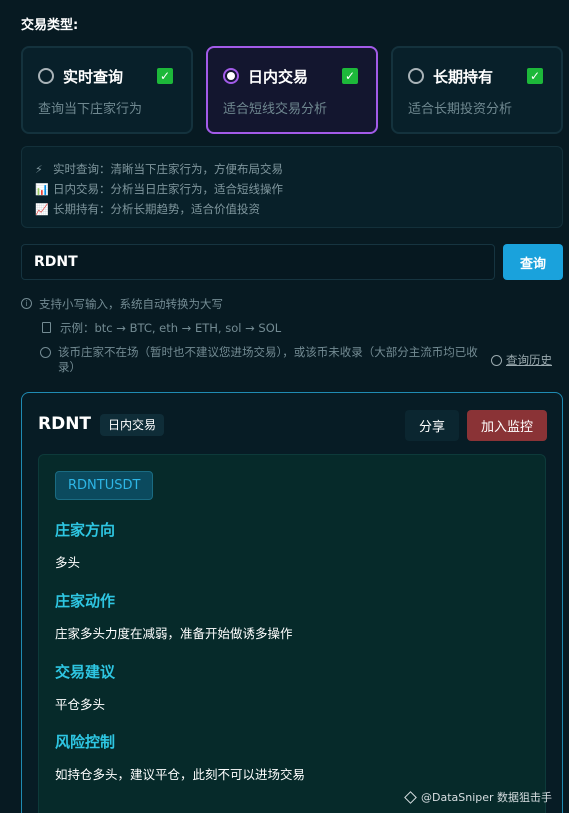 The height and width of the screenshot is (813, 569). Describe the element at coordinates (107, 90) in the screenshot. I see `trade-type-realtime: 实时查询 ✓ 查询当下庄家行为` at that location.